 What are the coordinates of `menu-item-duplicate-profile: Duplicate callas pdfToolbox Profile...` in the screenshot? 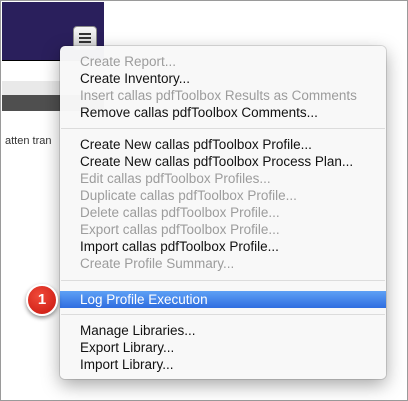 It's located at (223, 195).